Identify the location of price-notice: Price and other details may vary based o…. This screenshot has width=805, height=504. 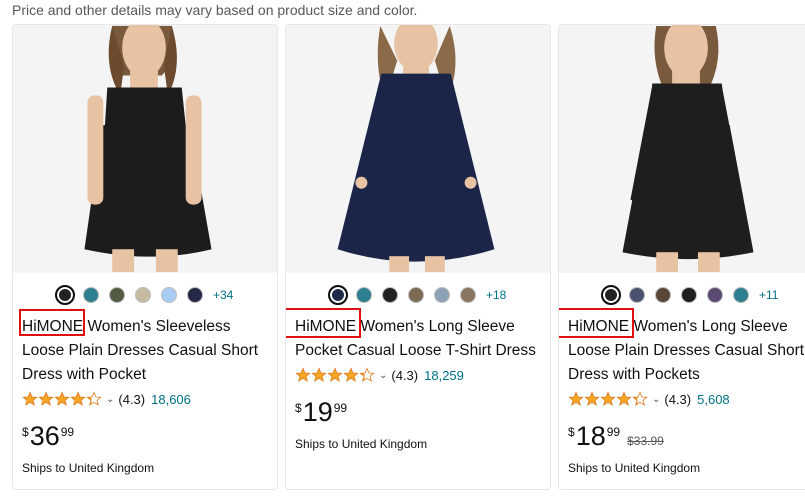
(215, 10).